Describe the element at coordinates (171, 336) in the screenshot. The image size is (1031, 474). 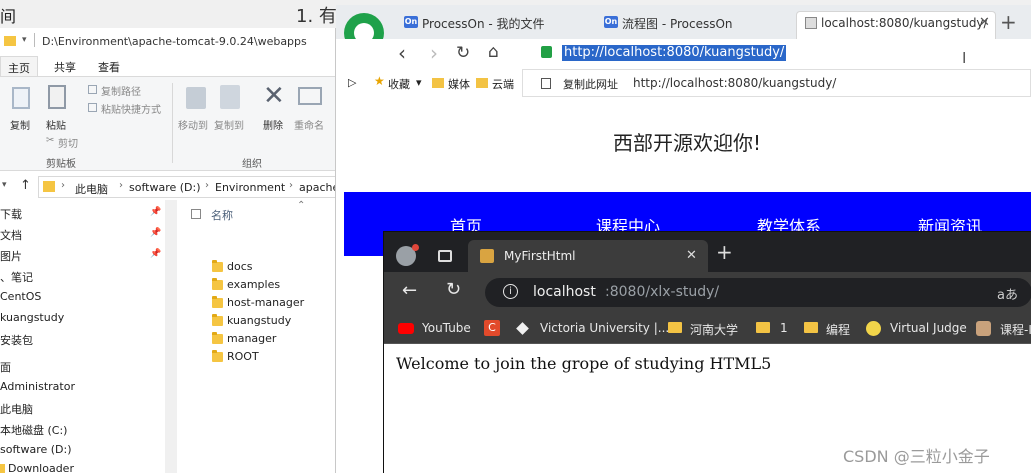
I see `nav-pane-scrollbar` at that location.